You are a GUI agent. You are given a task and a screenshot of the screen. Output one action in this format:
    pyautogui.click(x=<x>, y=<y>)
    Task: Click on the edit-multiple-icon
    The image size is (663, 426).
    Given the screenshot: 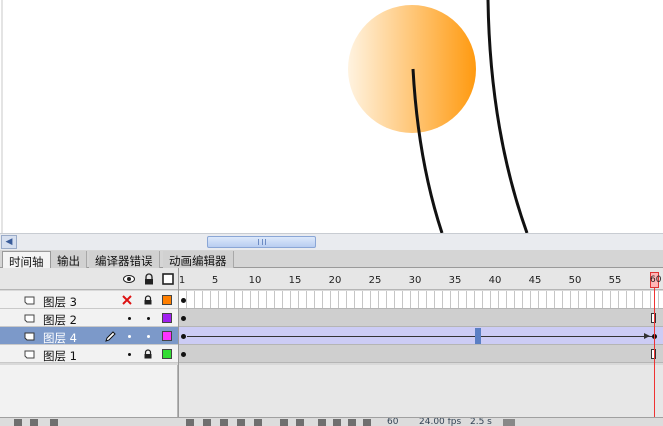 What is the action you would take?
    pyautogui.click(x=352, y=422)
    